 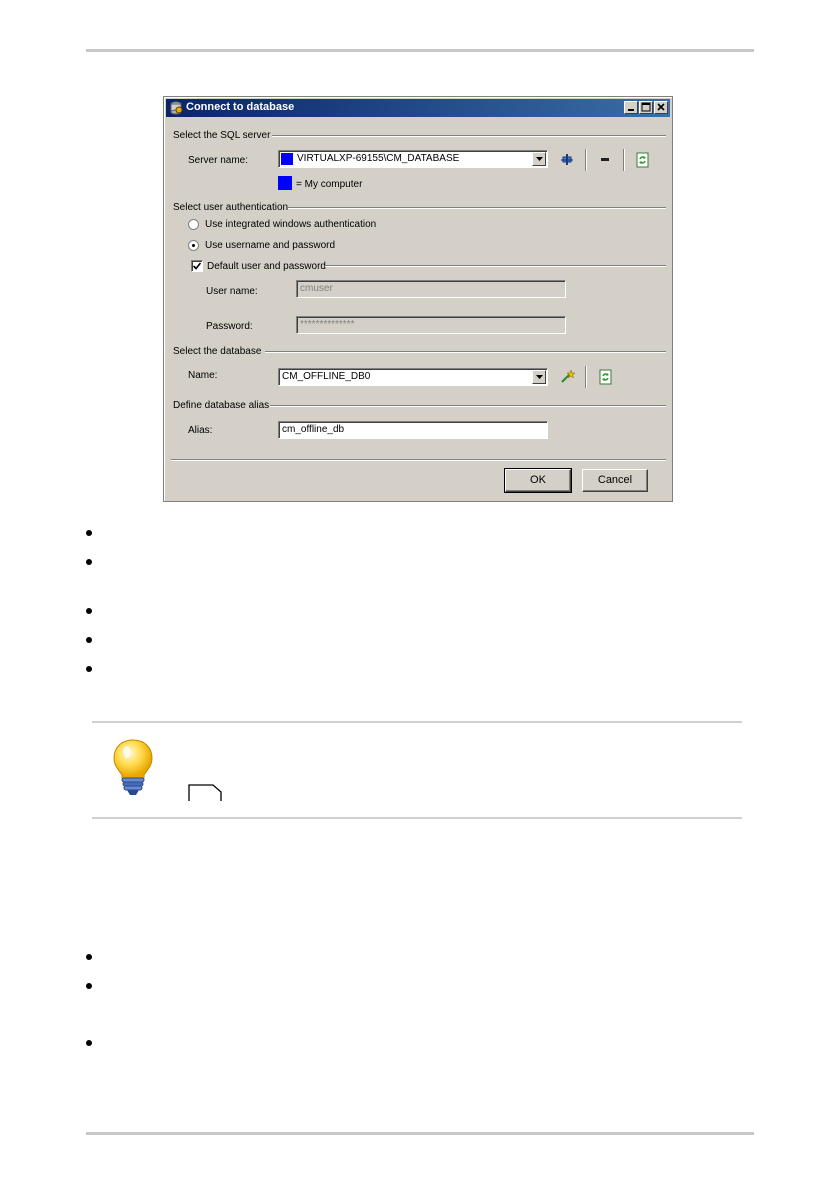 What do you see at coordinates (205, 792) in the screenshot?
I see `page-reference-icon` at bounding box center [205, 792].